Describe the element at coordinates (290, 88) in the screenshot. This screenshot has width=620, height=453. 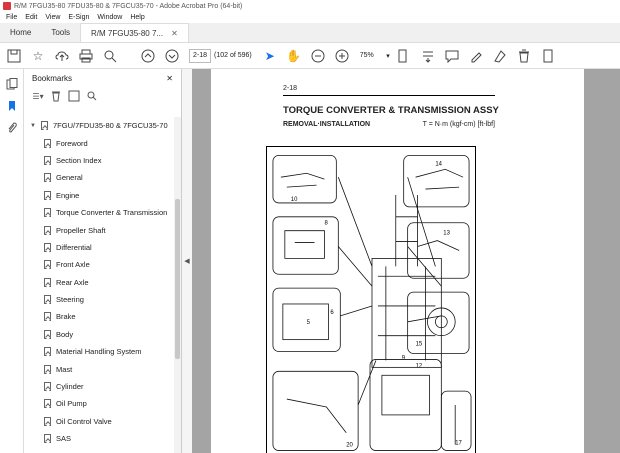
I see `page-number: 2-18` at that location.